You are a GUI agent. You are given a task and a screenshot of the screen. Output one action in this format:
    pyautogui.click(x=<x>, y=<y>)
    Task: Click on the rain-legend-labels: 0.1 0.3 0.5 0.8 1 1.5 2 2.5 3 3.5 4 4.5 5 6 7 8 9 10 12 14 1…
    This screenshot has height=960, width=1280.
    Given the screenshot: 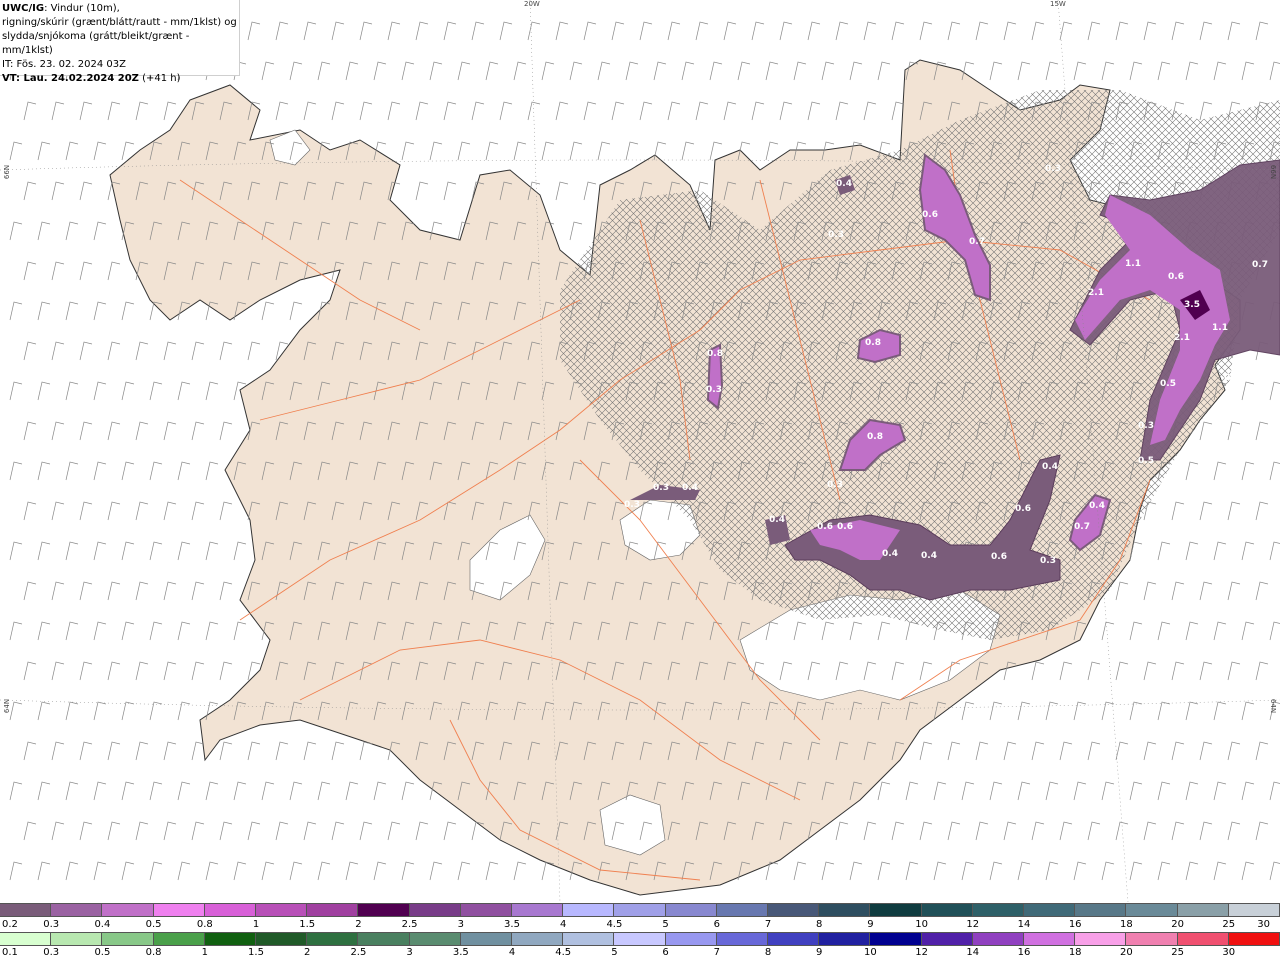 What is the action you would take?
    pyautogui.click(x=640, y=953)
    